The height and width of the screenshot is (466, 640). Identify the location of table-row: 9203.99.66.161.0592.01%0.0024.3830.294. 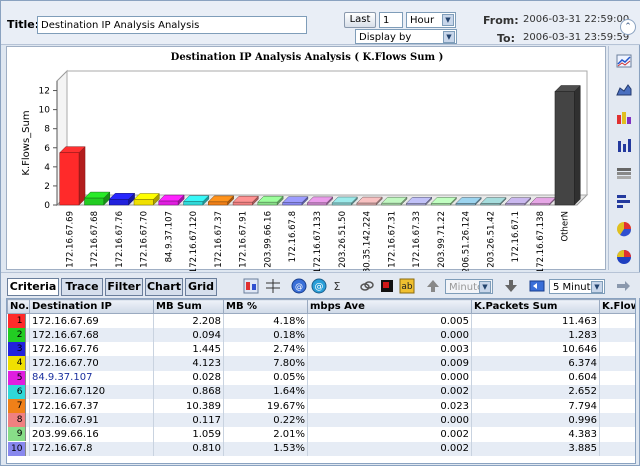
(321, 434).